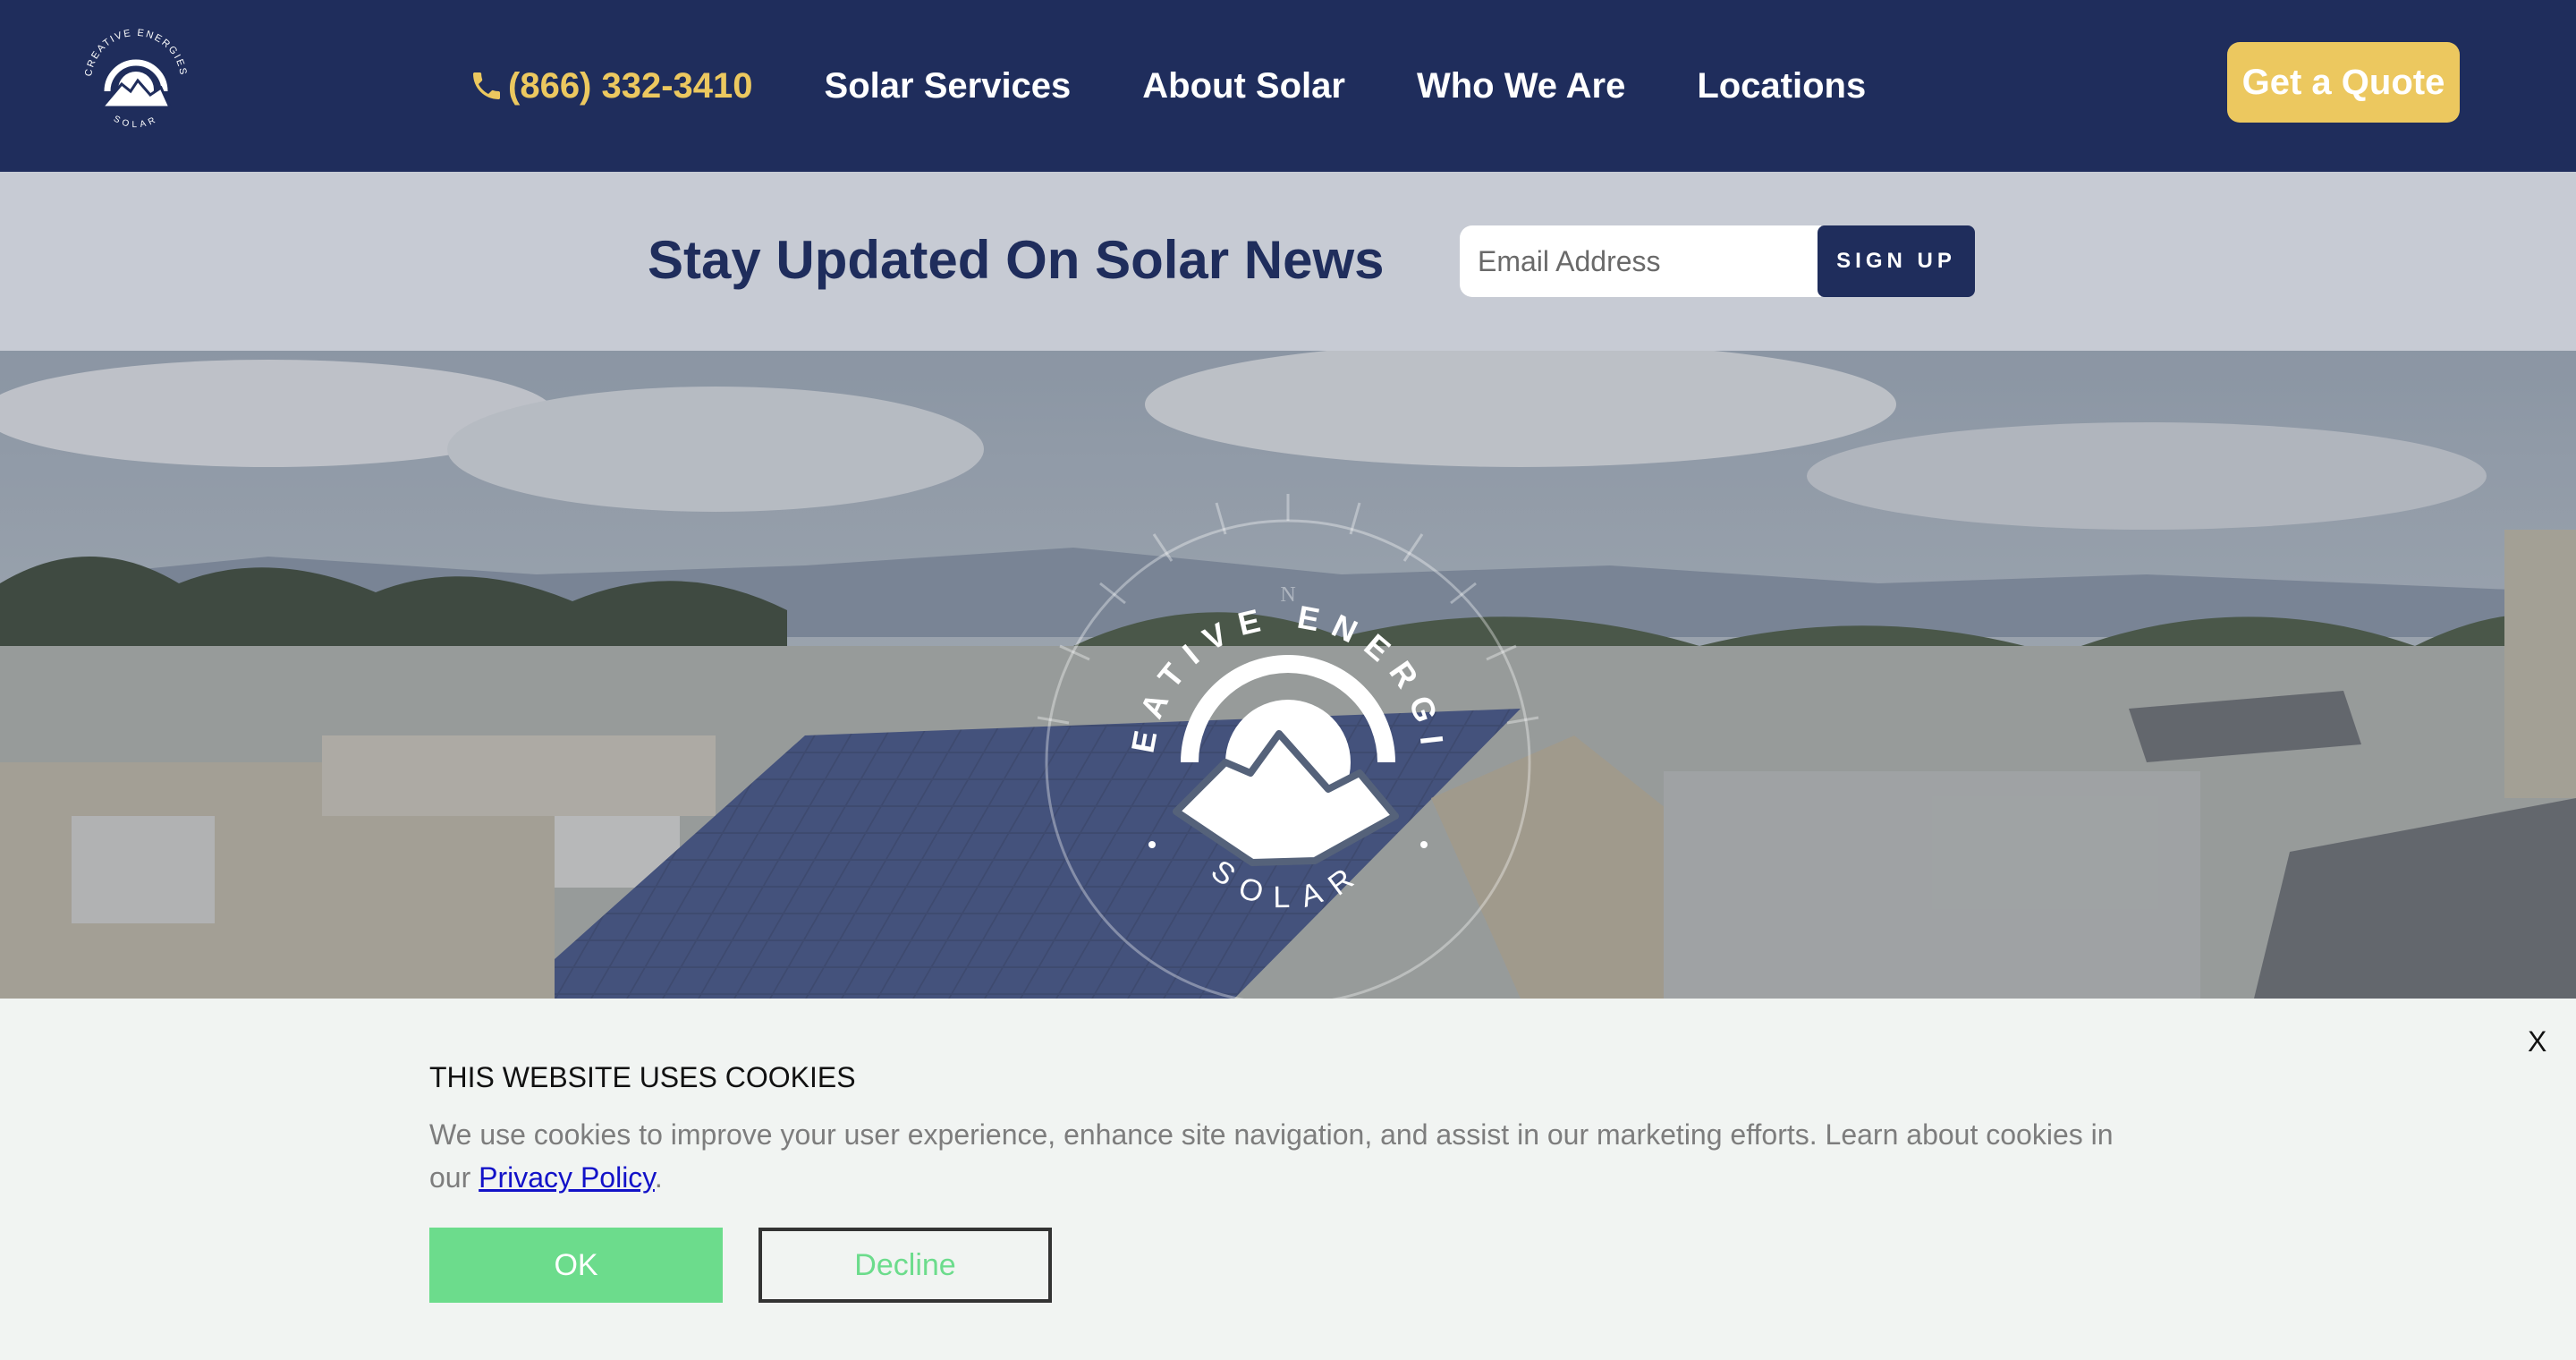  What do you see at coordinates (567, 1177) in the screenshot?
I see `privacy-policy-link: Privacy Policy` at bounding box center [567, 1177].